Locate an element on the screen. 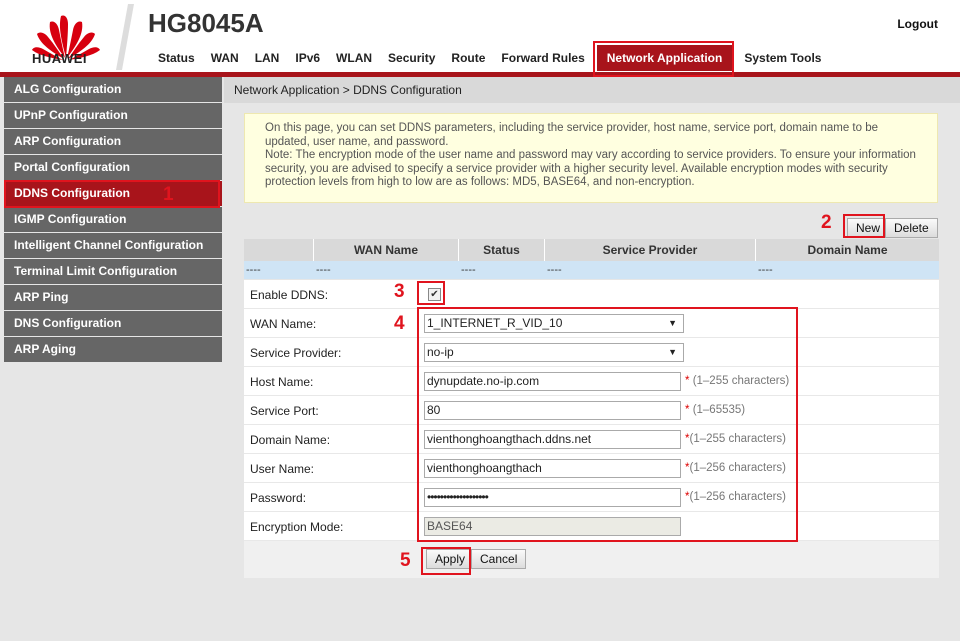 This screenshot has height=641, width=960. enable-ddns-label: Enable DDNS: is located at coordinates (289, 295).